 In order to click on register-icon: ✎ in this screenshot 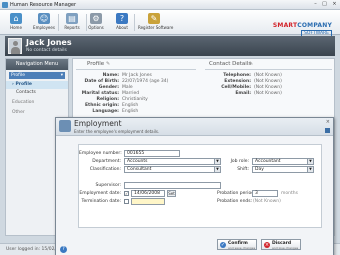, I will do `click(154, 18)`.